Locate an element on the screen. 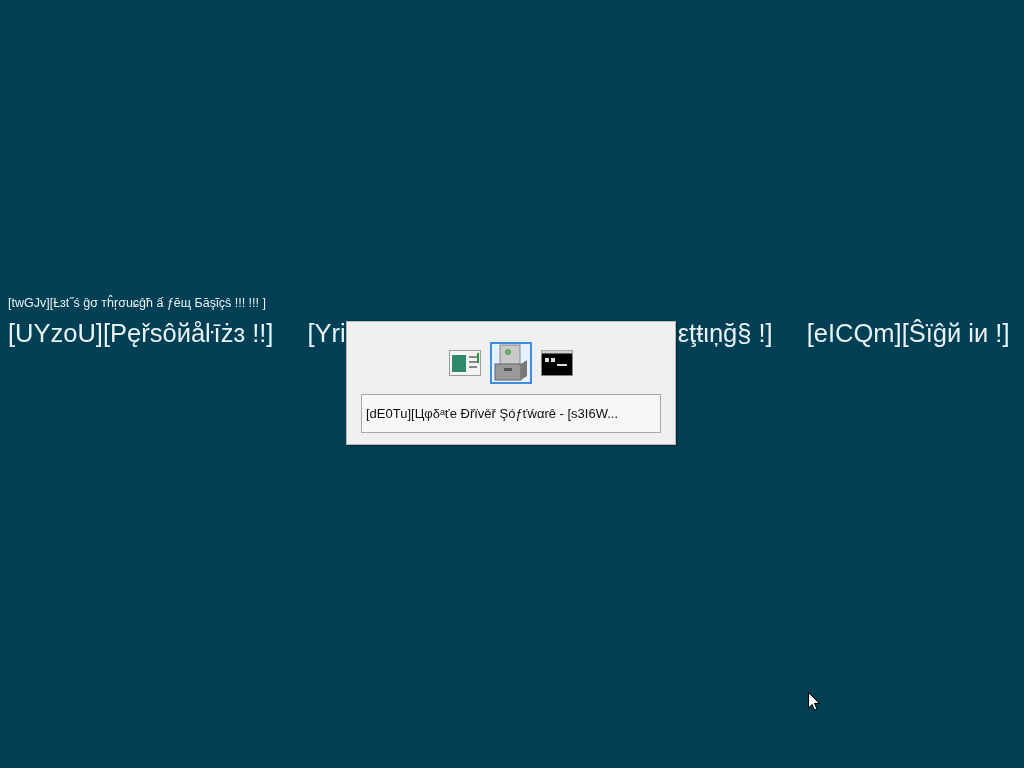 This screenshot has width=1024, height=768. tile-heading: [Yri is located at coordinates (326, 333).